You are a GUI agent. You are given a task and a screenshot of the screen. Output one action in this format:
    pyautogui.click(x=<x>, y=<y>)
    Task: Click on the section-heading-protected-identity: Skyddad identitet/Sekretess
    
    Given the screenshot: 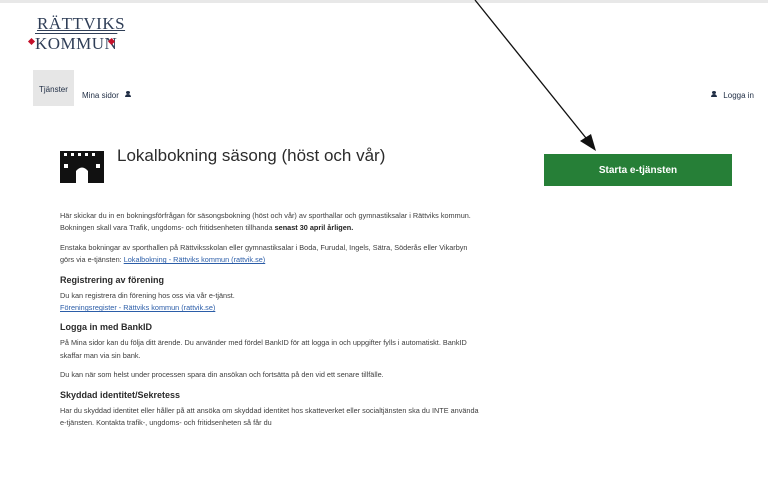 What is the action you would take?
    pyautogui.click(x=120, y=394)
    